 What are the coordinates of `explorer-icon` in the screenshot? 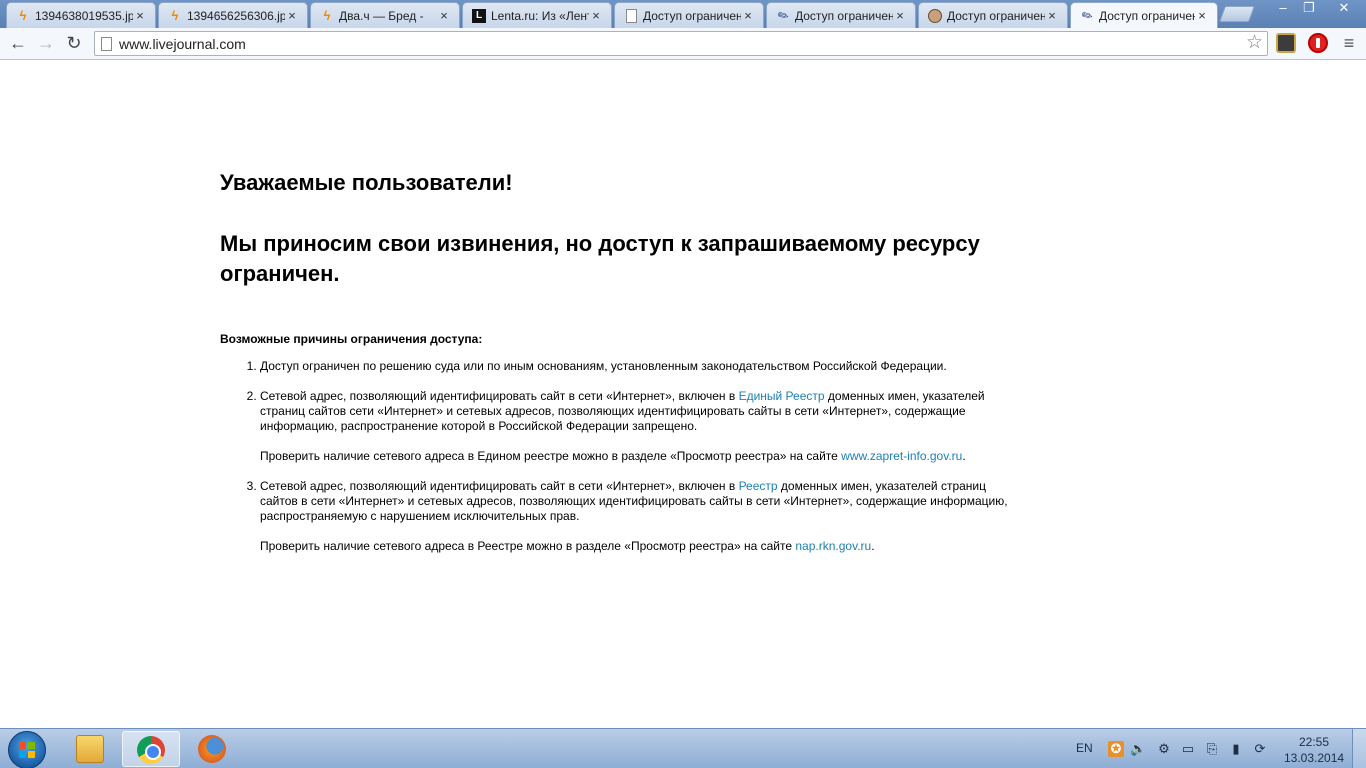 It's located at (90, 749).